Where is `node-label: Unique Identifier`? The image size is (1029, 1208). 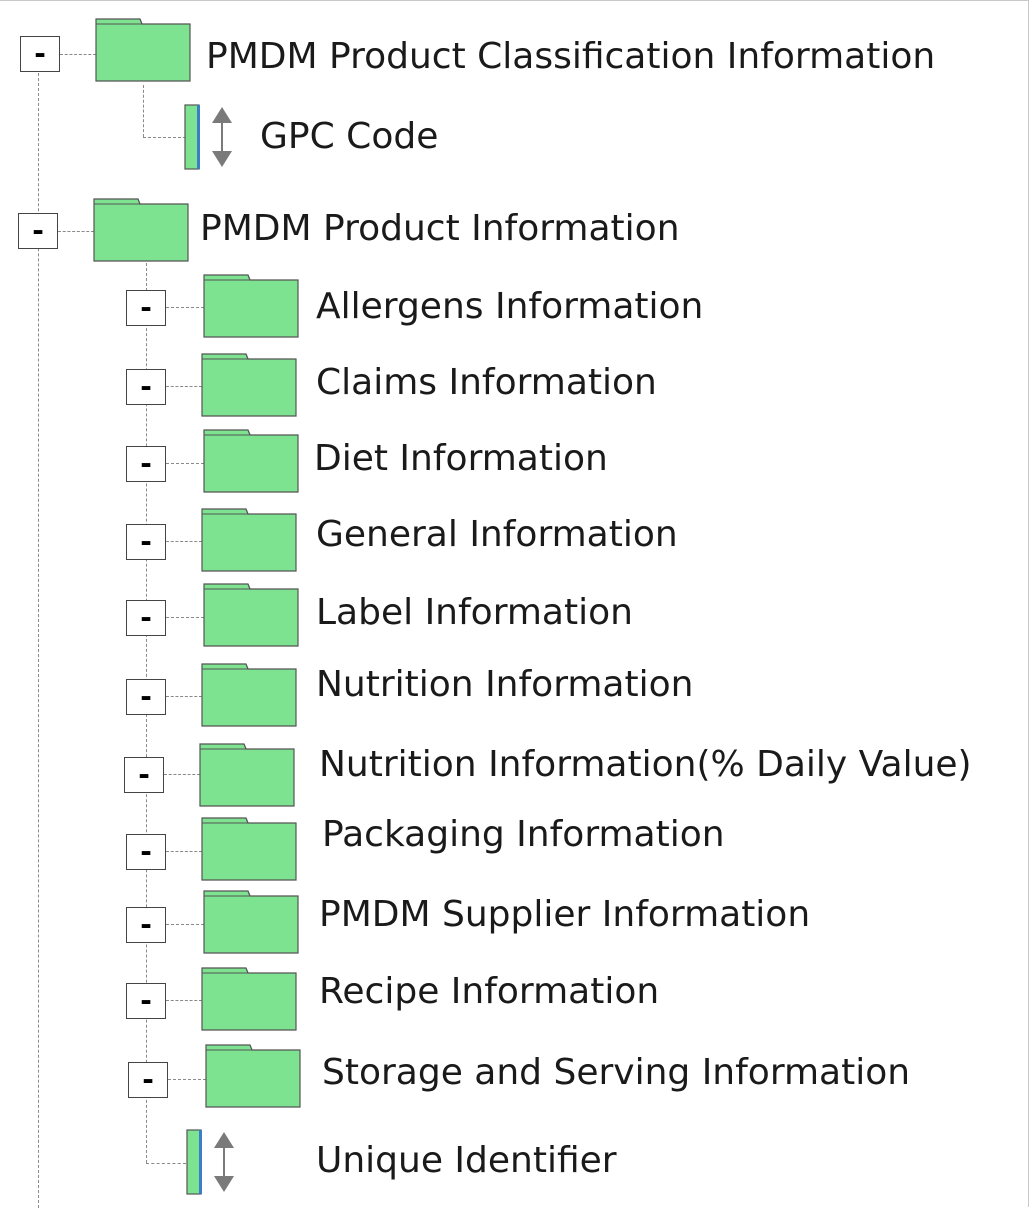
node-label: Unique Identifier is located at coordinates (466, 1161).